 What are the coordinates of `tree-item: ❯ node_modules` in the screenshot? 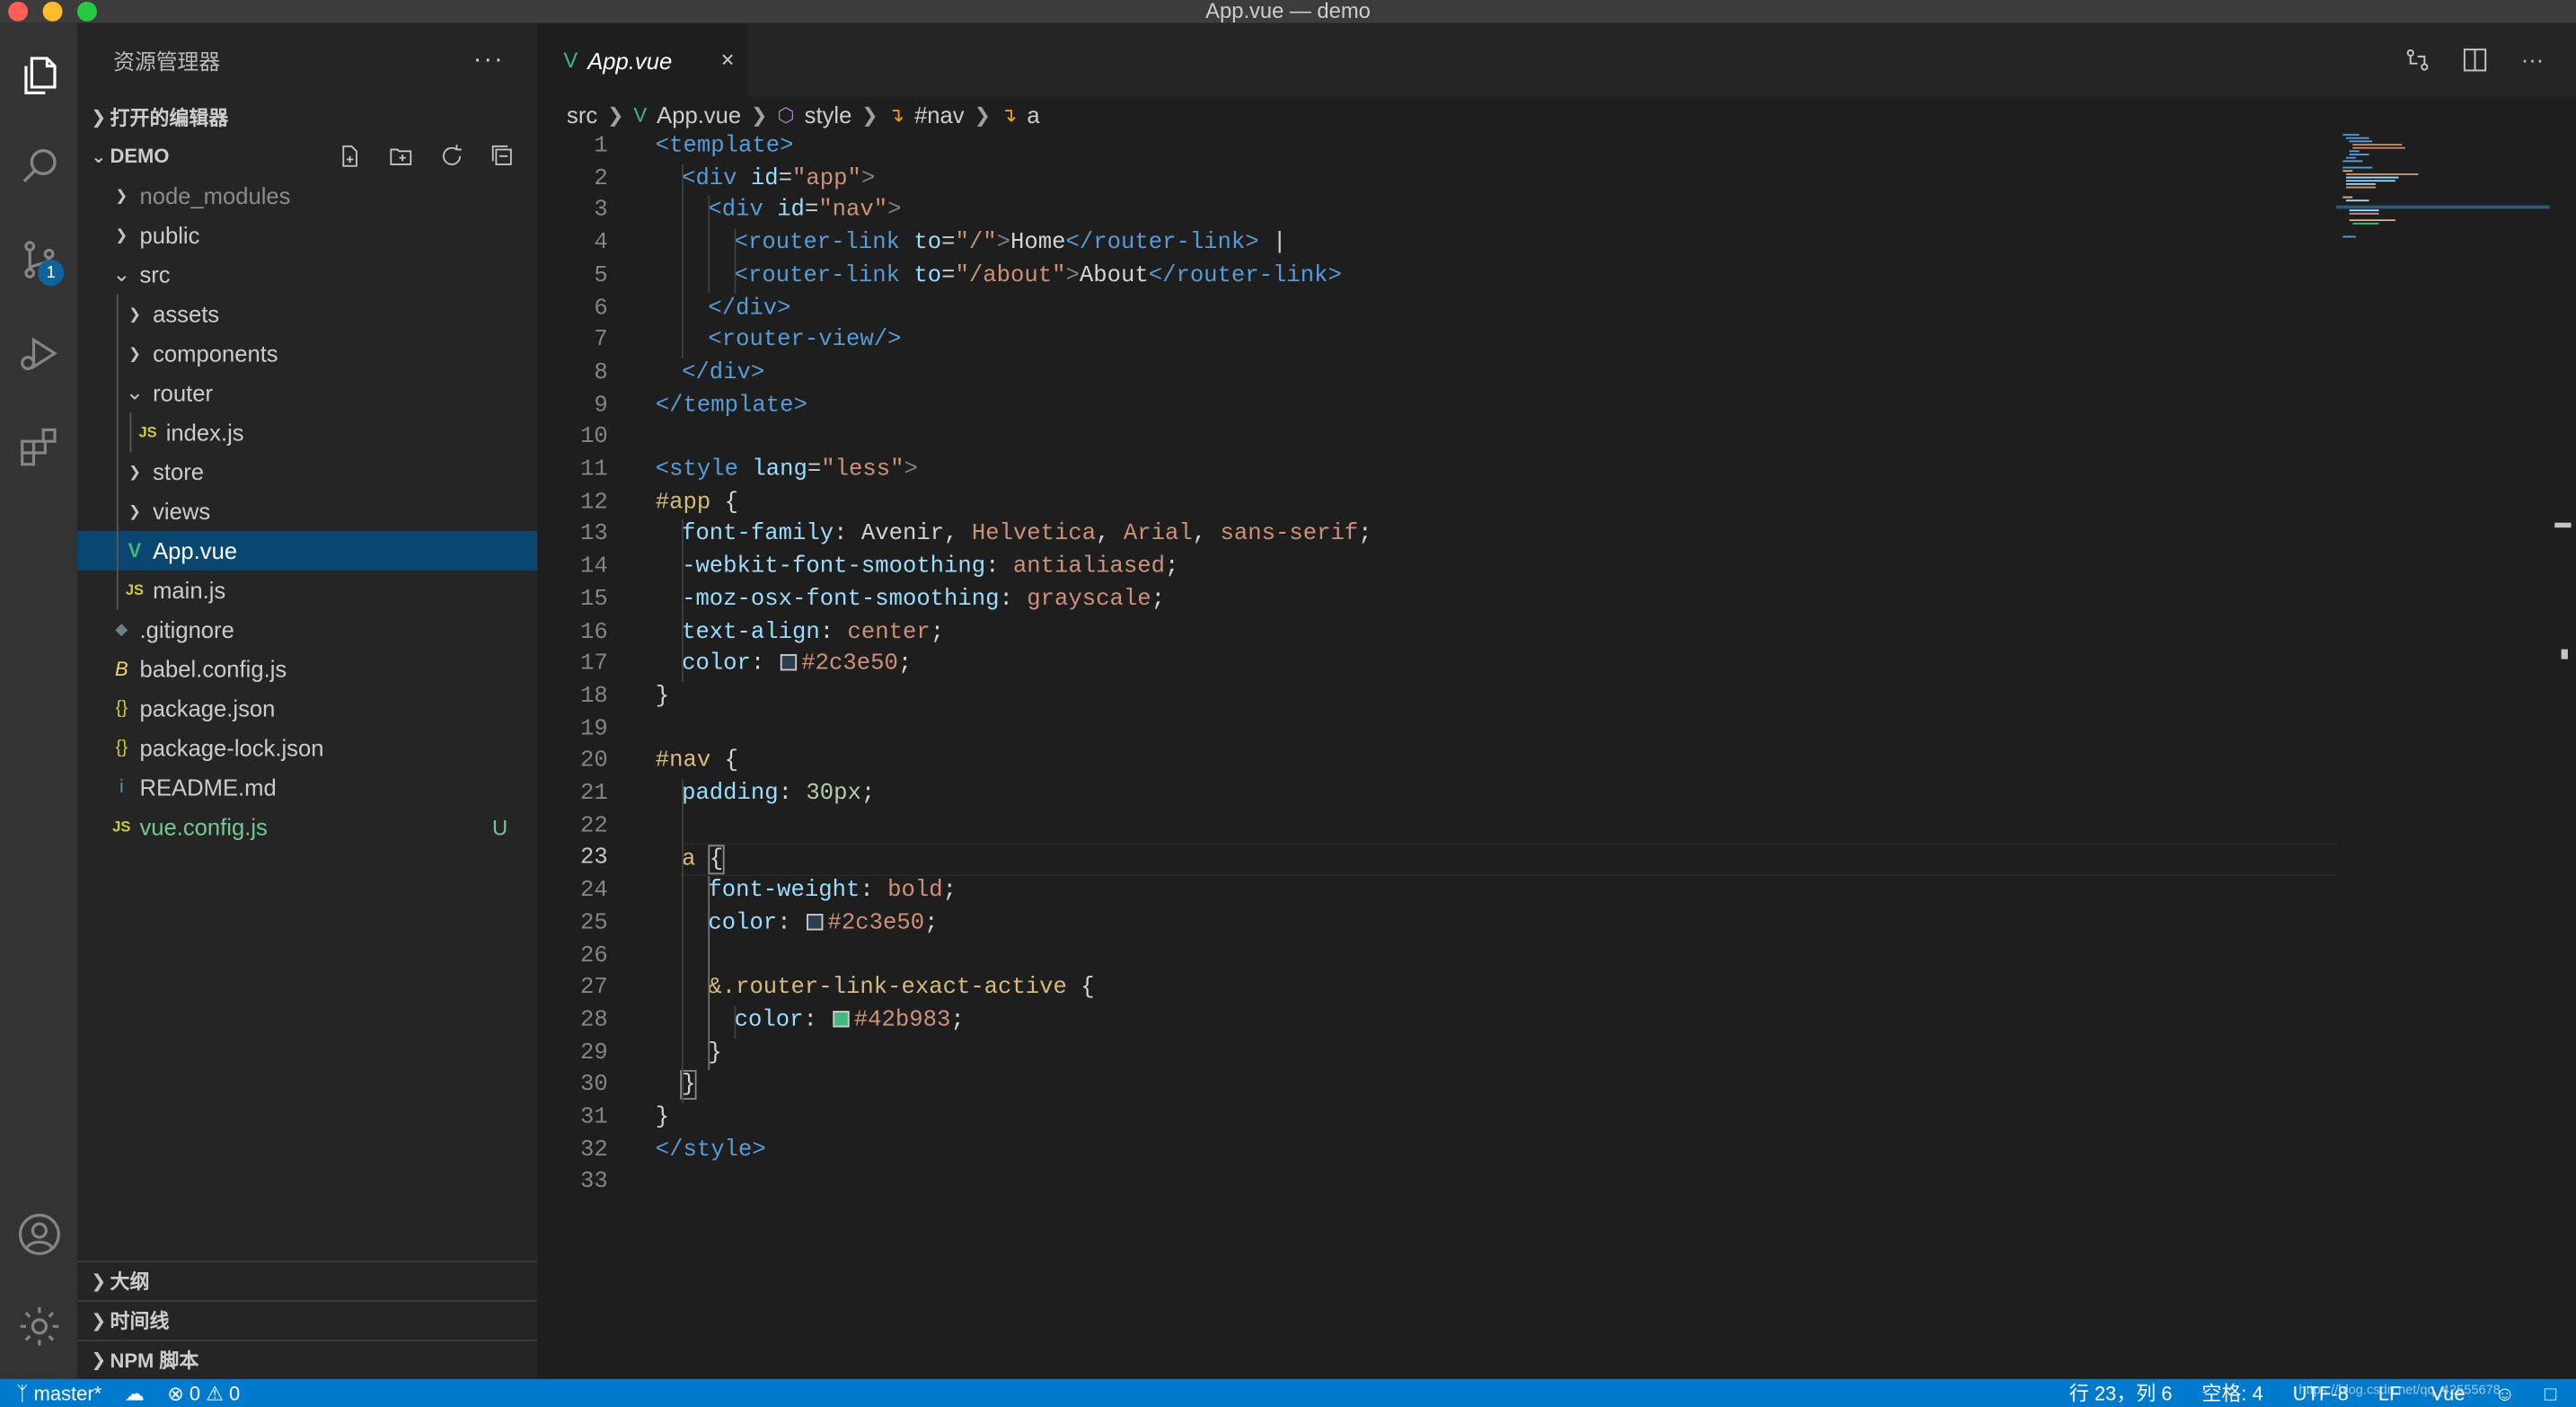 It's located at (307, 196).